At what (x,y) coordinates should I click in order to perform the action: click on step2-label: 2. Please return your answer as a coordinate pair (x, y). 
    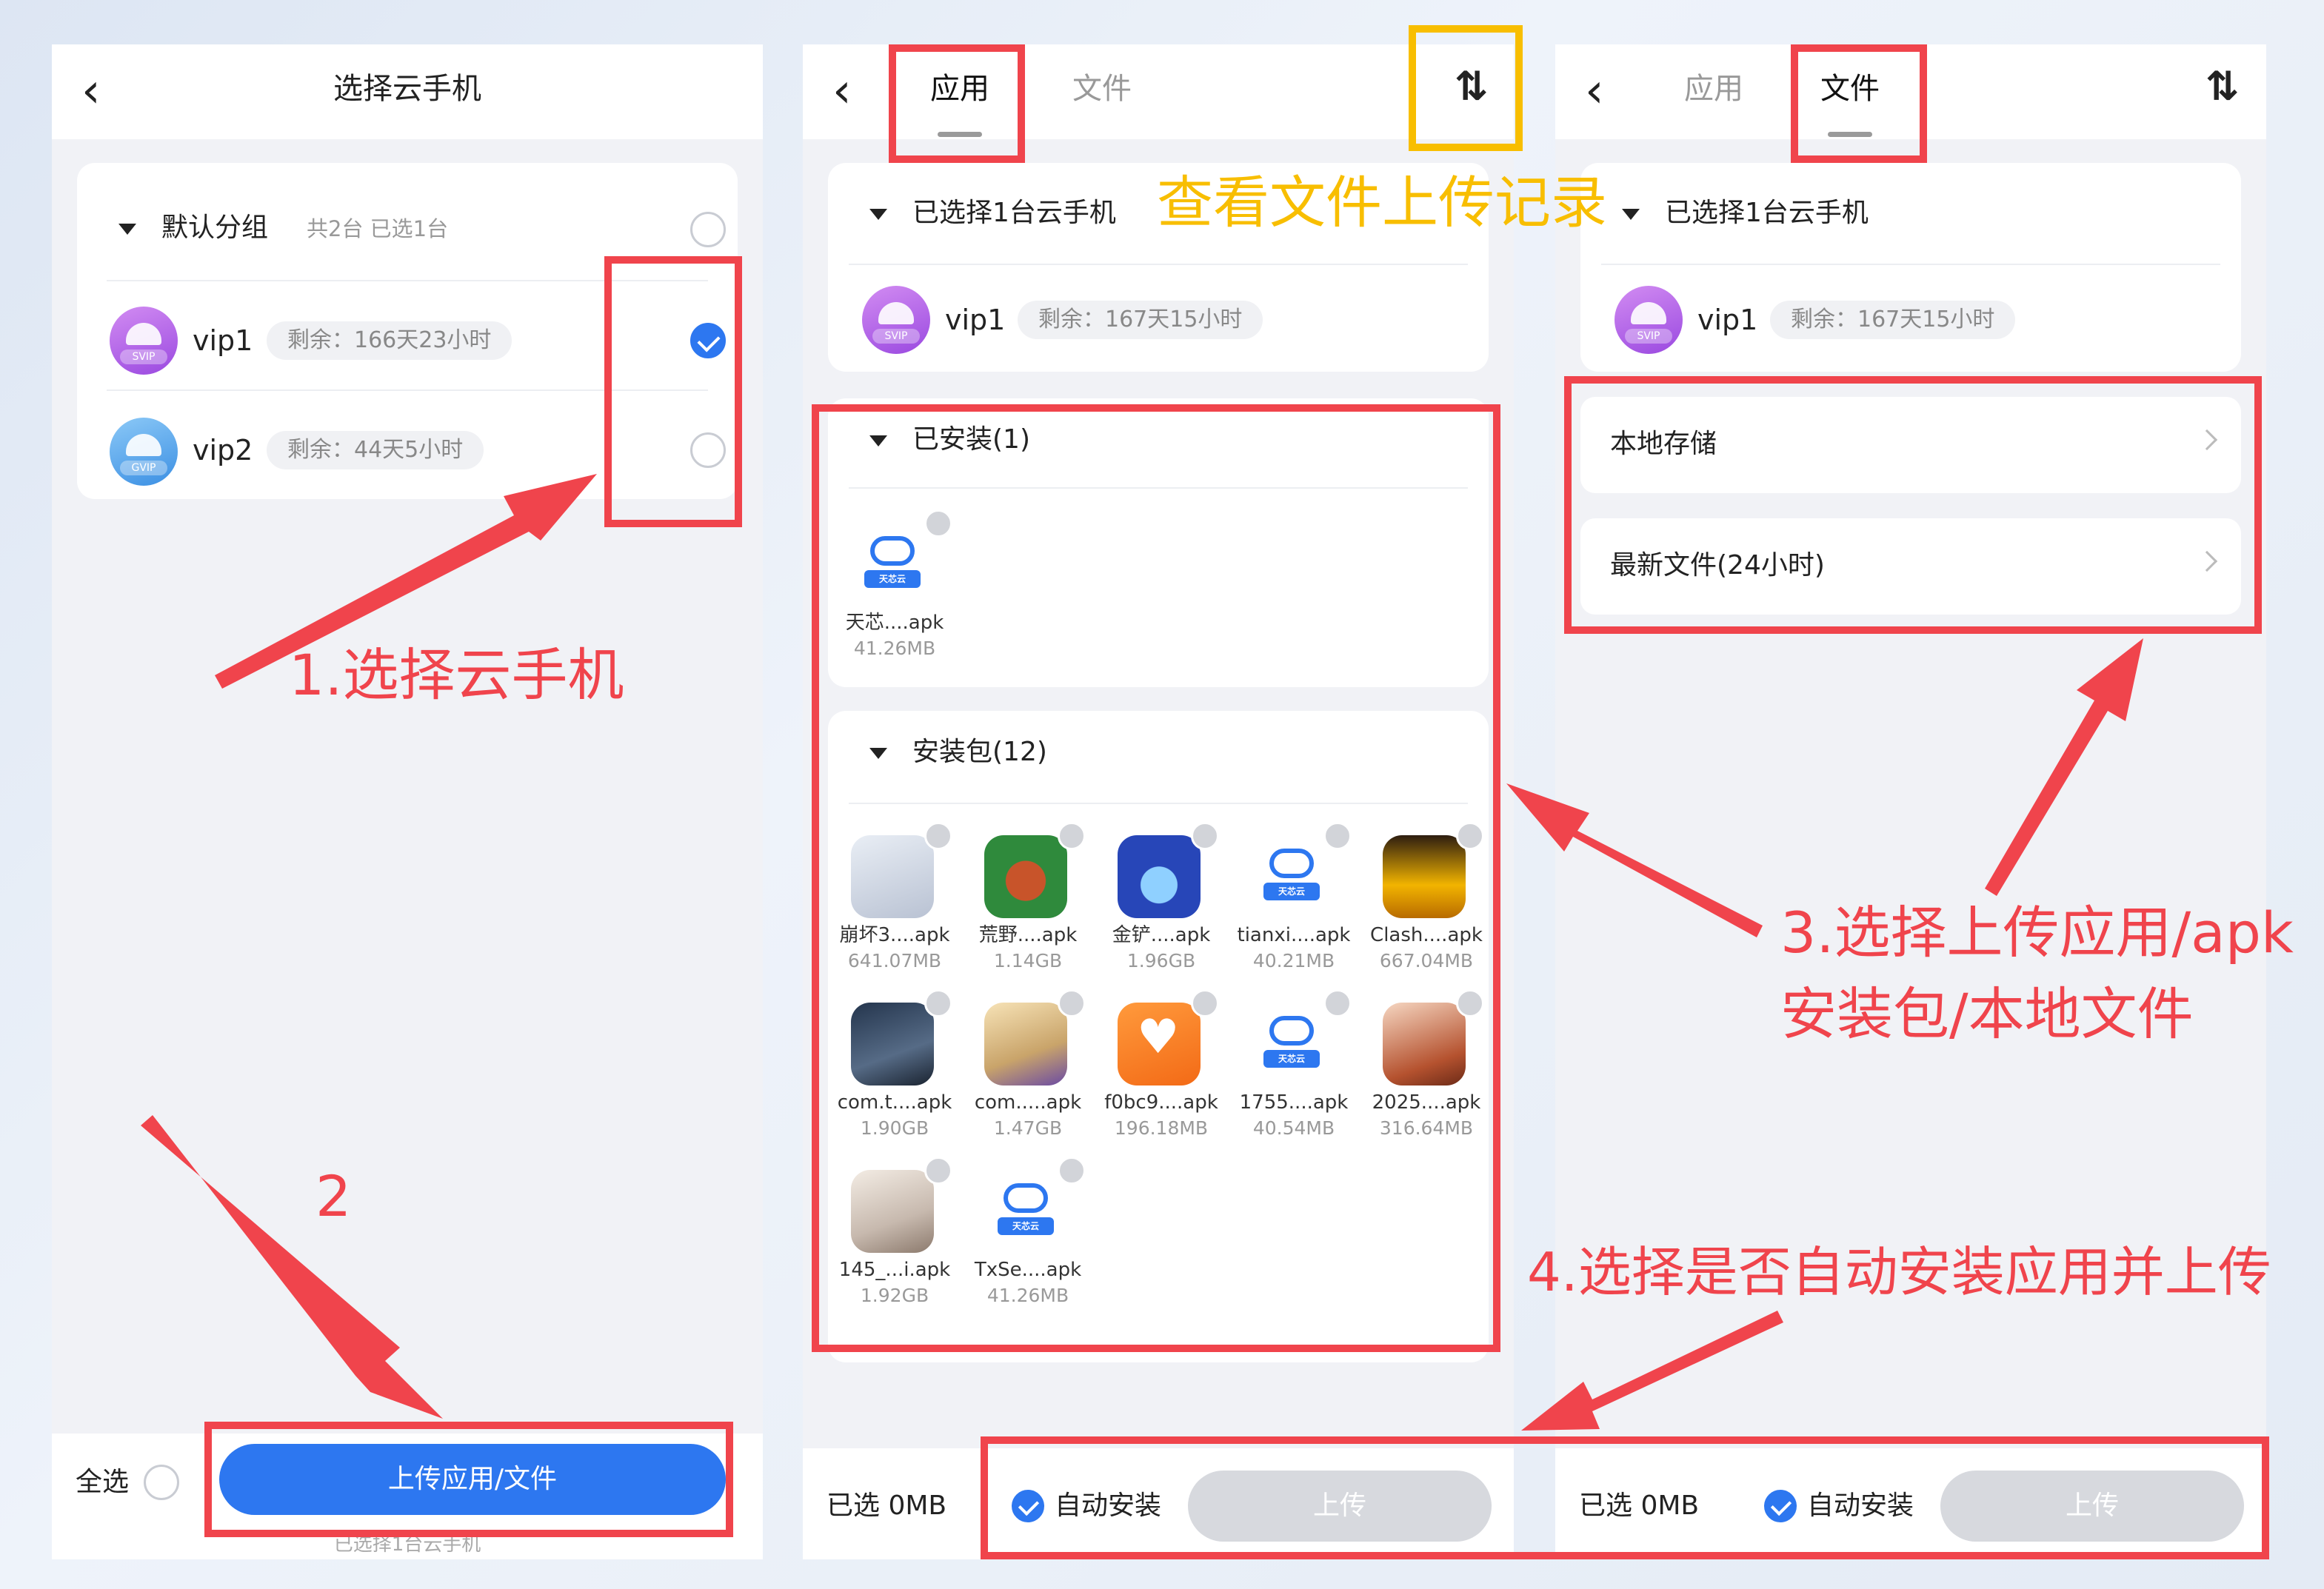
    Looking at the image, I should click on (333, 1196).